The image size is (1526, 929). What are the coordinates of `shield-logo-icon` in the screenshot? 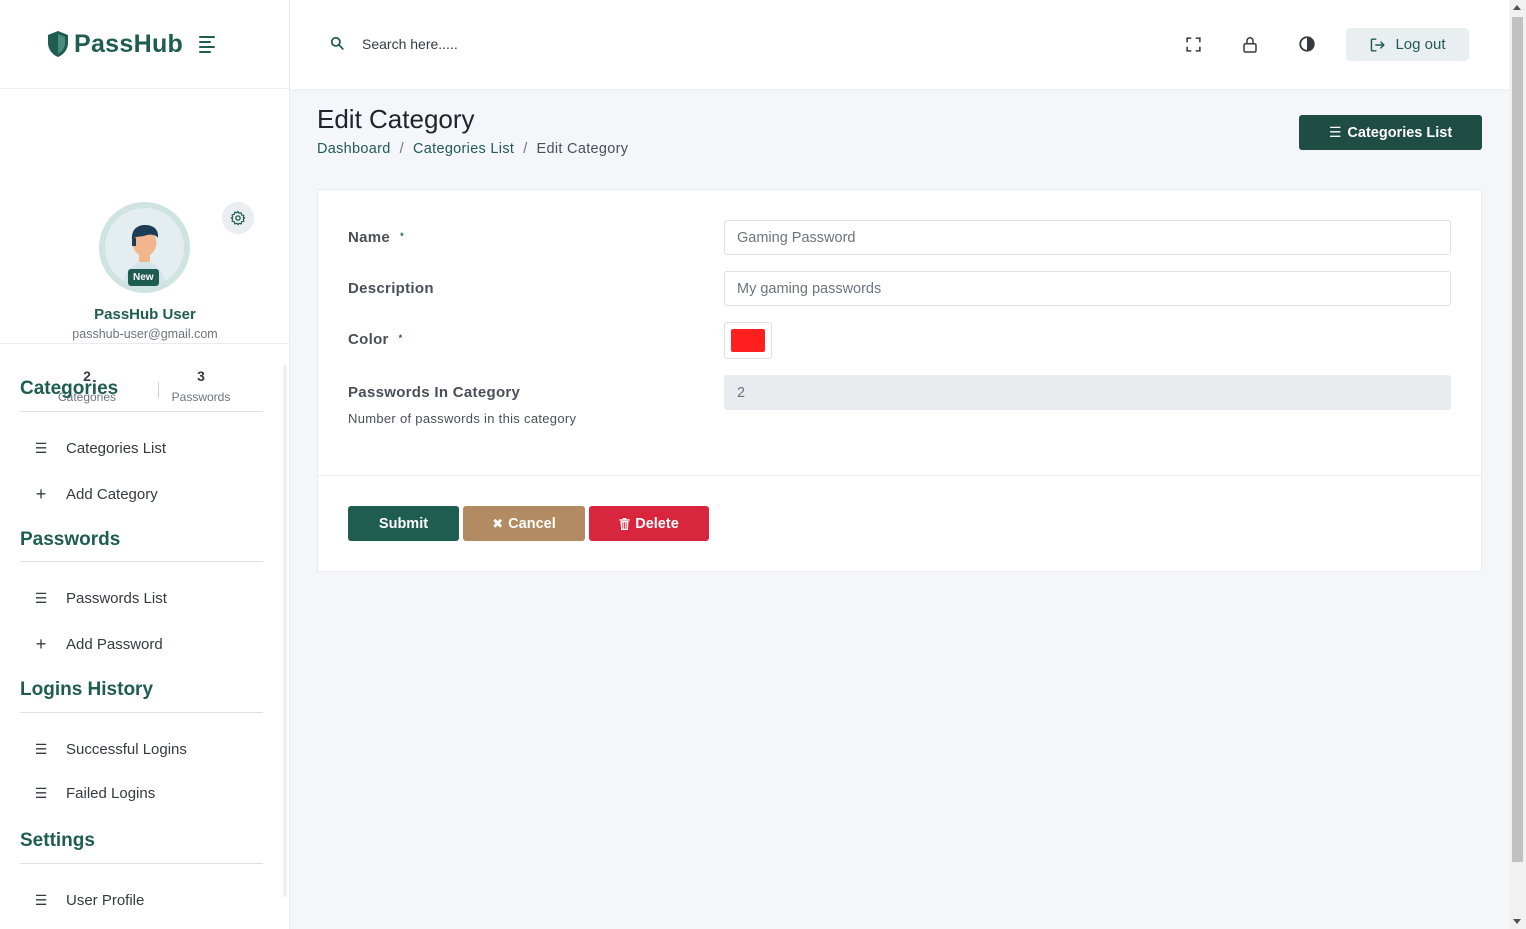 It's located at (58, 44).